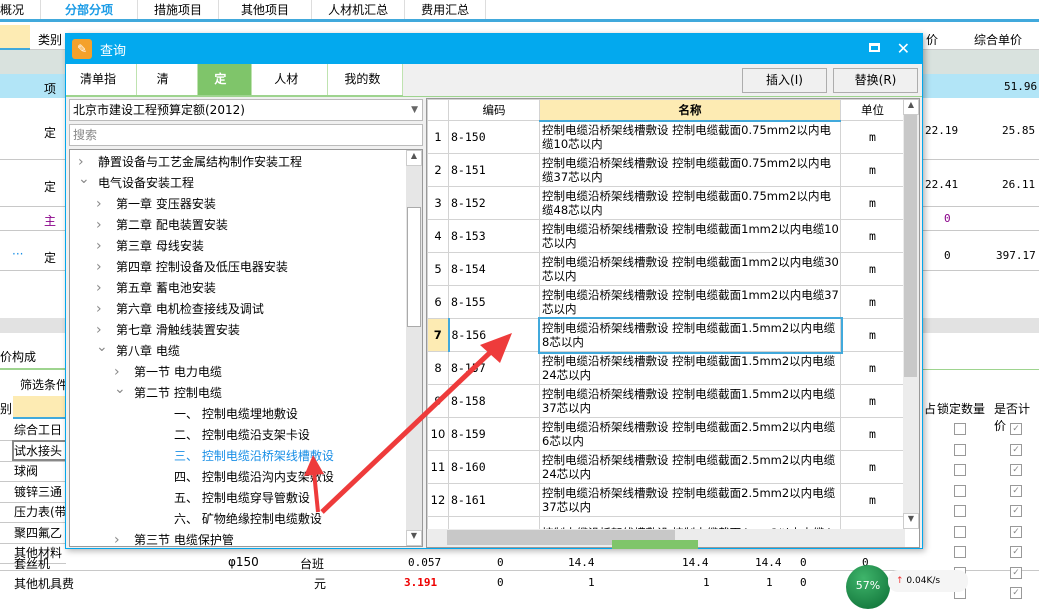  What do you see at coordinates (410, 428) in the screenshot?
I see `arrow-to-row` at bounding box center [410, 428].